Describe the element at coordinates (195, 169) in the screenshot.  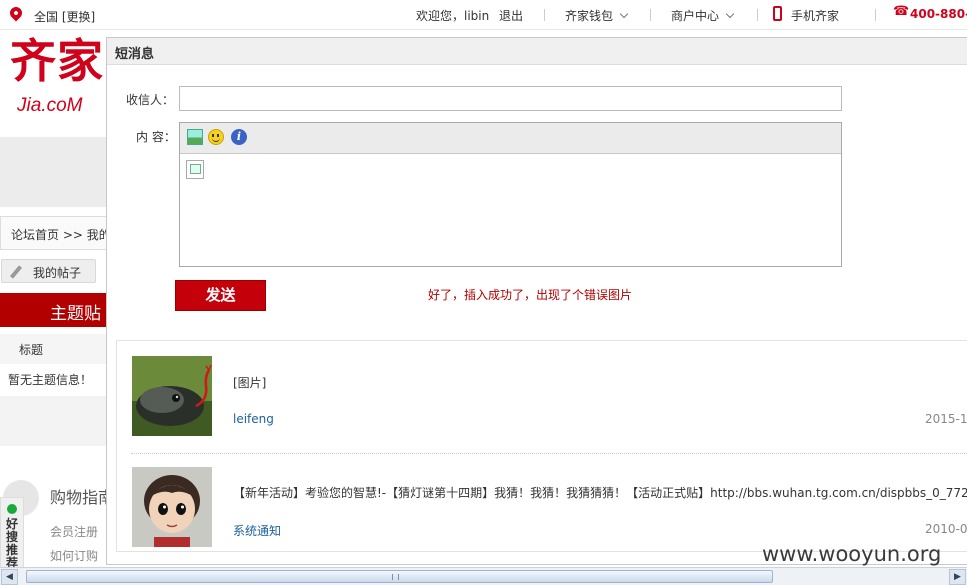
I see `broken-image-icon` at that location.